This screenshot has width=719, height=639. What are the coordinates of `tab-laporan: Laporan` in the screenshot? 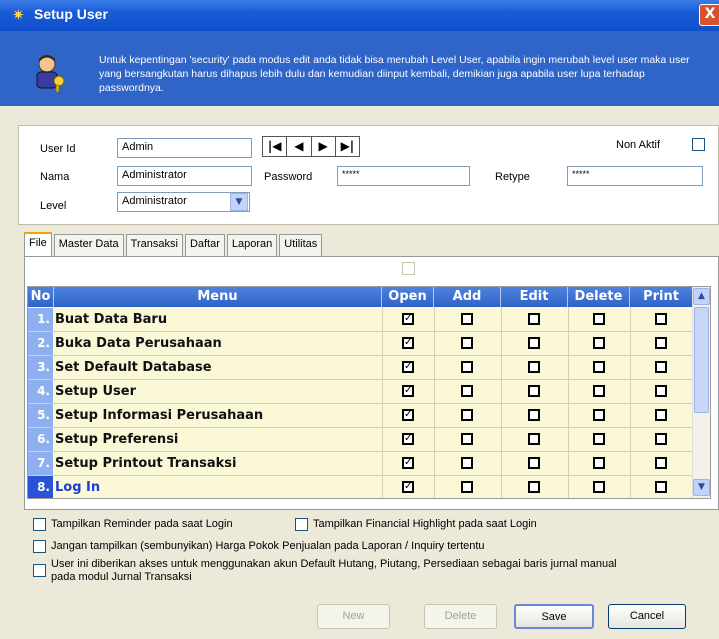 It's located at (252, 245).